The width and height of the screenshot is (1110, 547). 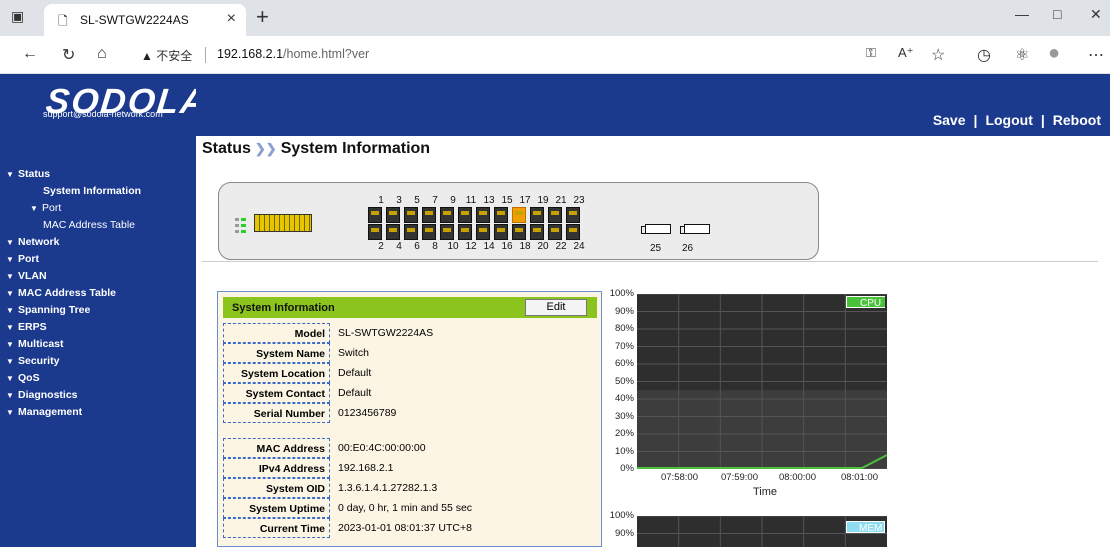 What do you see at coordinates (276, 413) in the screenshot?
I see `info-label: Serial Number` at bounding box center [276, 413].